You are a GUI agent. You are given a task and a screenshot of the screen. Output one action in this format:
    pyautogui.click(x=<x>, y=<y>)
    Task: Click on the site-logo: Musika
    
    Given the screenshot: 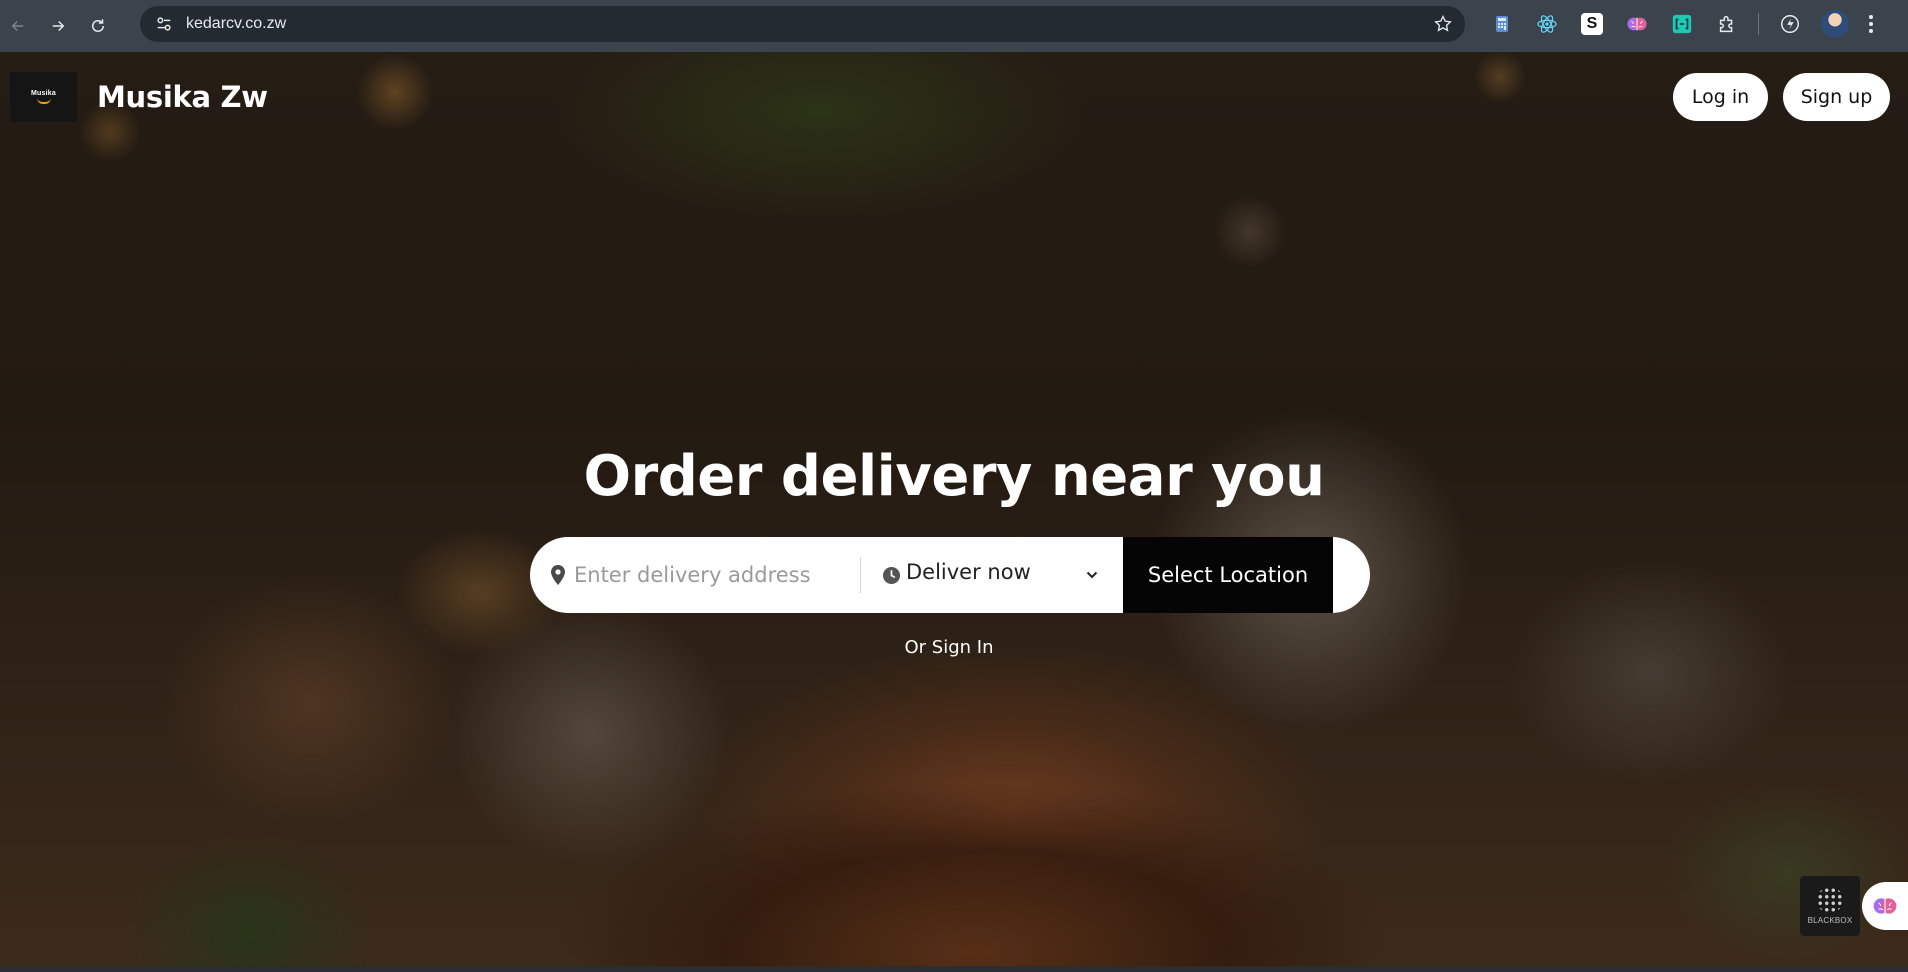 What is the action you would take?
    pyautogui.click(x=43, y=97)
    